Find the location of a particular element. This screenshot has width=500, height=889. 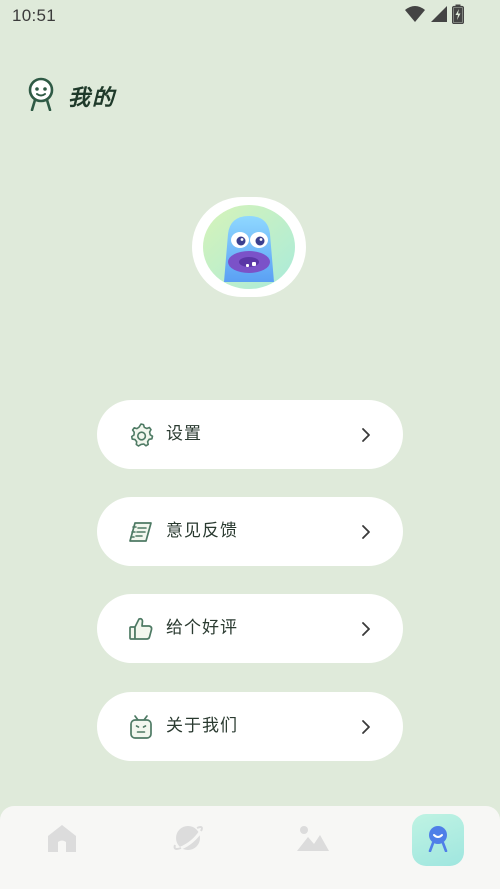

home-icon is located at coordinates (62, 840).